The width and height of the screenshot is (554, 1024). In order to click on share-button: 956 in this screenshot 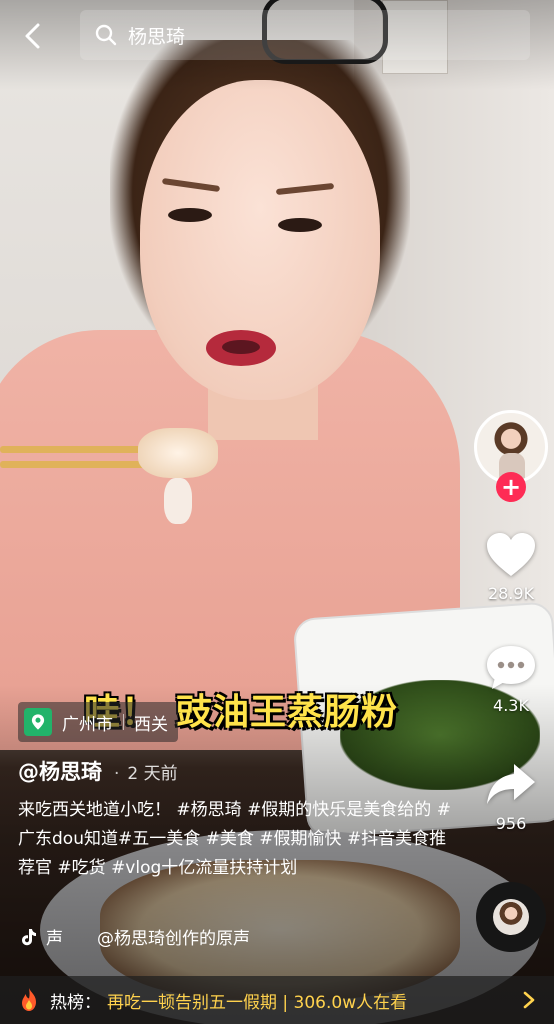, I will do `click(511, 796)`.